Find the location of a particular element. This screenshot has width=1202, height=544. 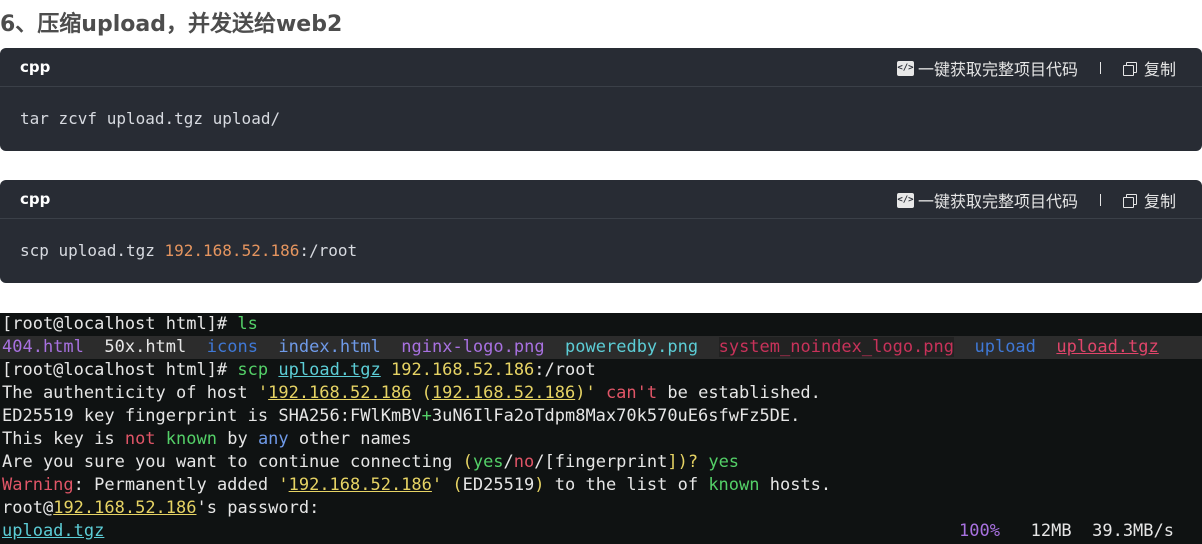

text: 3uN6IlFa2oTdpm8Max70k570uE6sfwFz5DE. is located at coordinates (616, 416).